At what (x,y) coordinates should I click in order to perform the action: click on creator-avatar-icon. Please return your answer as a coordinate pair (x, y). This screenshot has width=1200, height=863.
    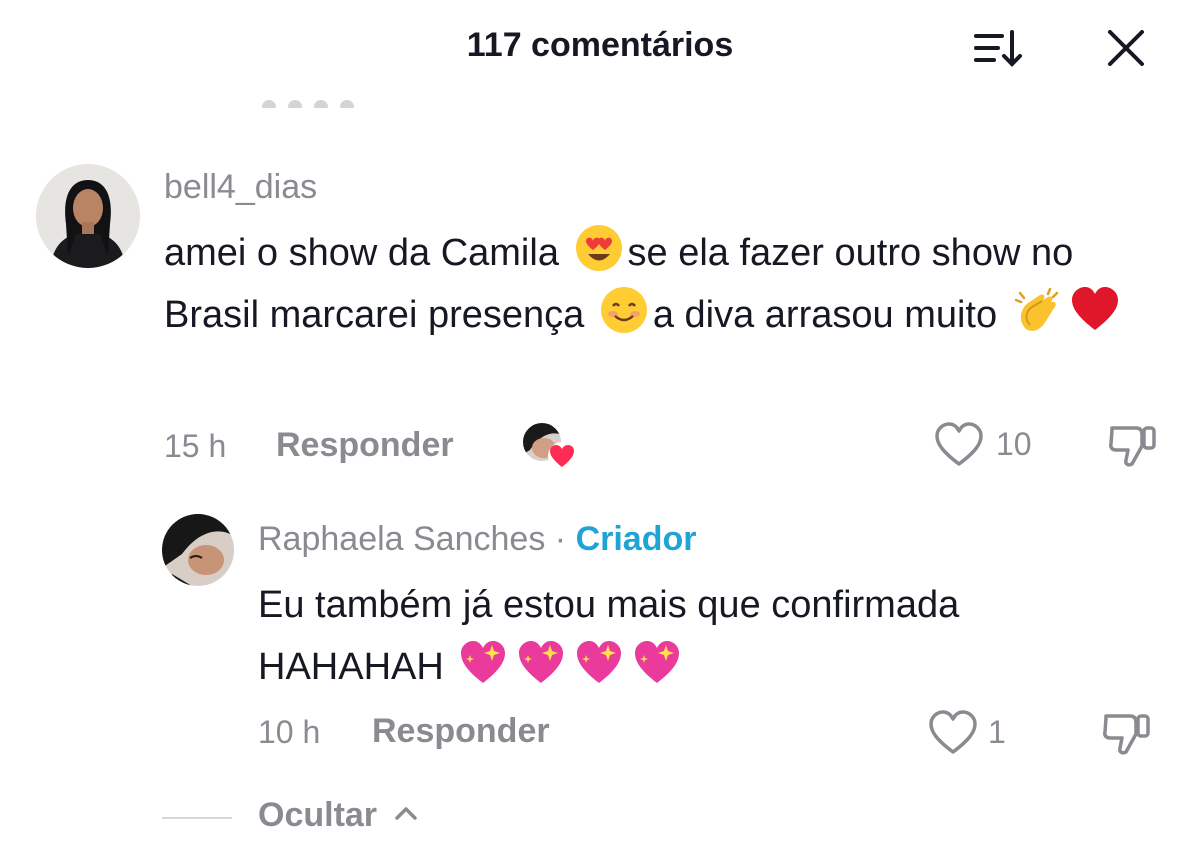
    Looking at the image, I should click on (548, 445).